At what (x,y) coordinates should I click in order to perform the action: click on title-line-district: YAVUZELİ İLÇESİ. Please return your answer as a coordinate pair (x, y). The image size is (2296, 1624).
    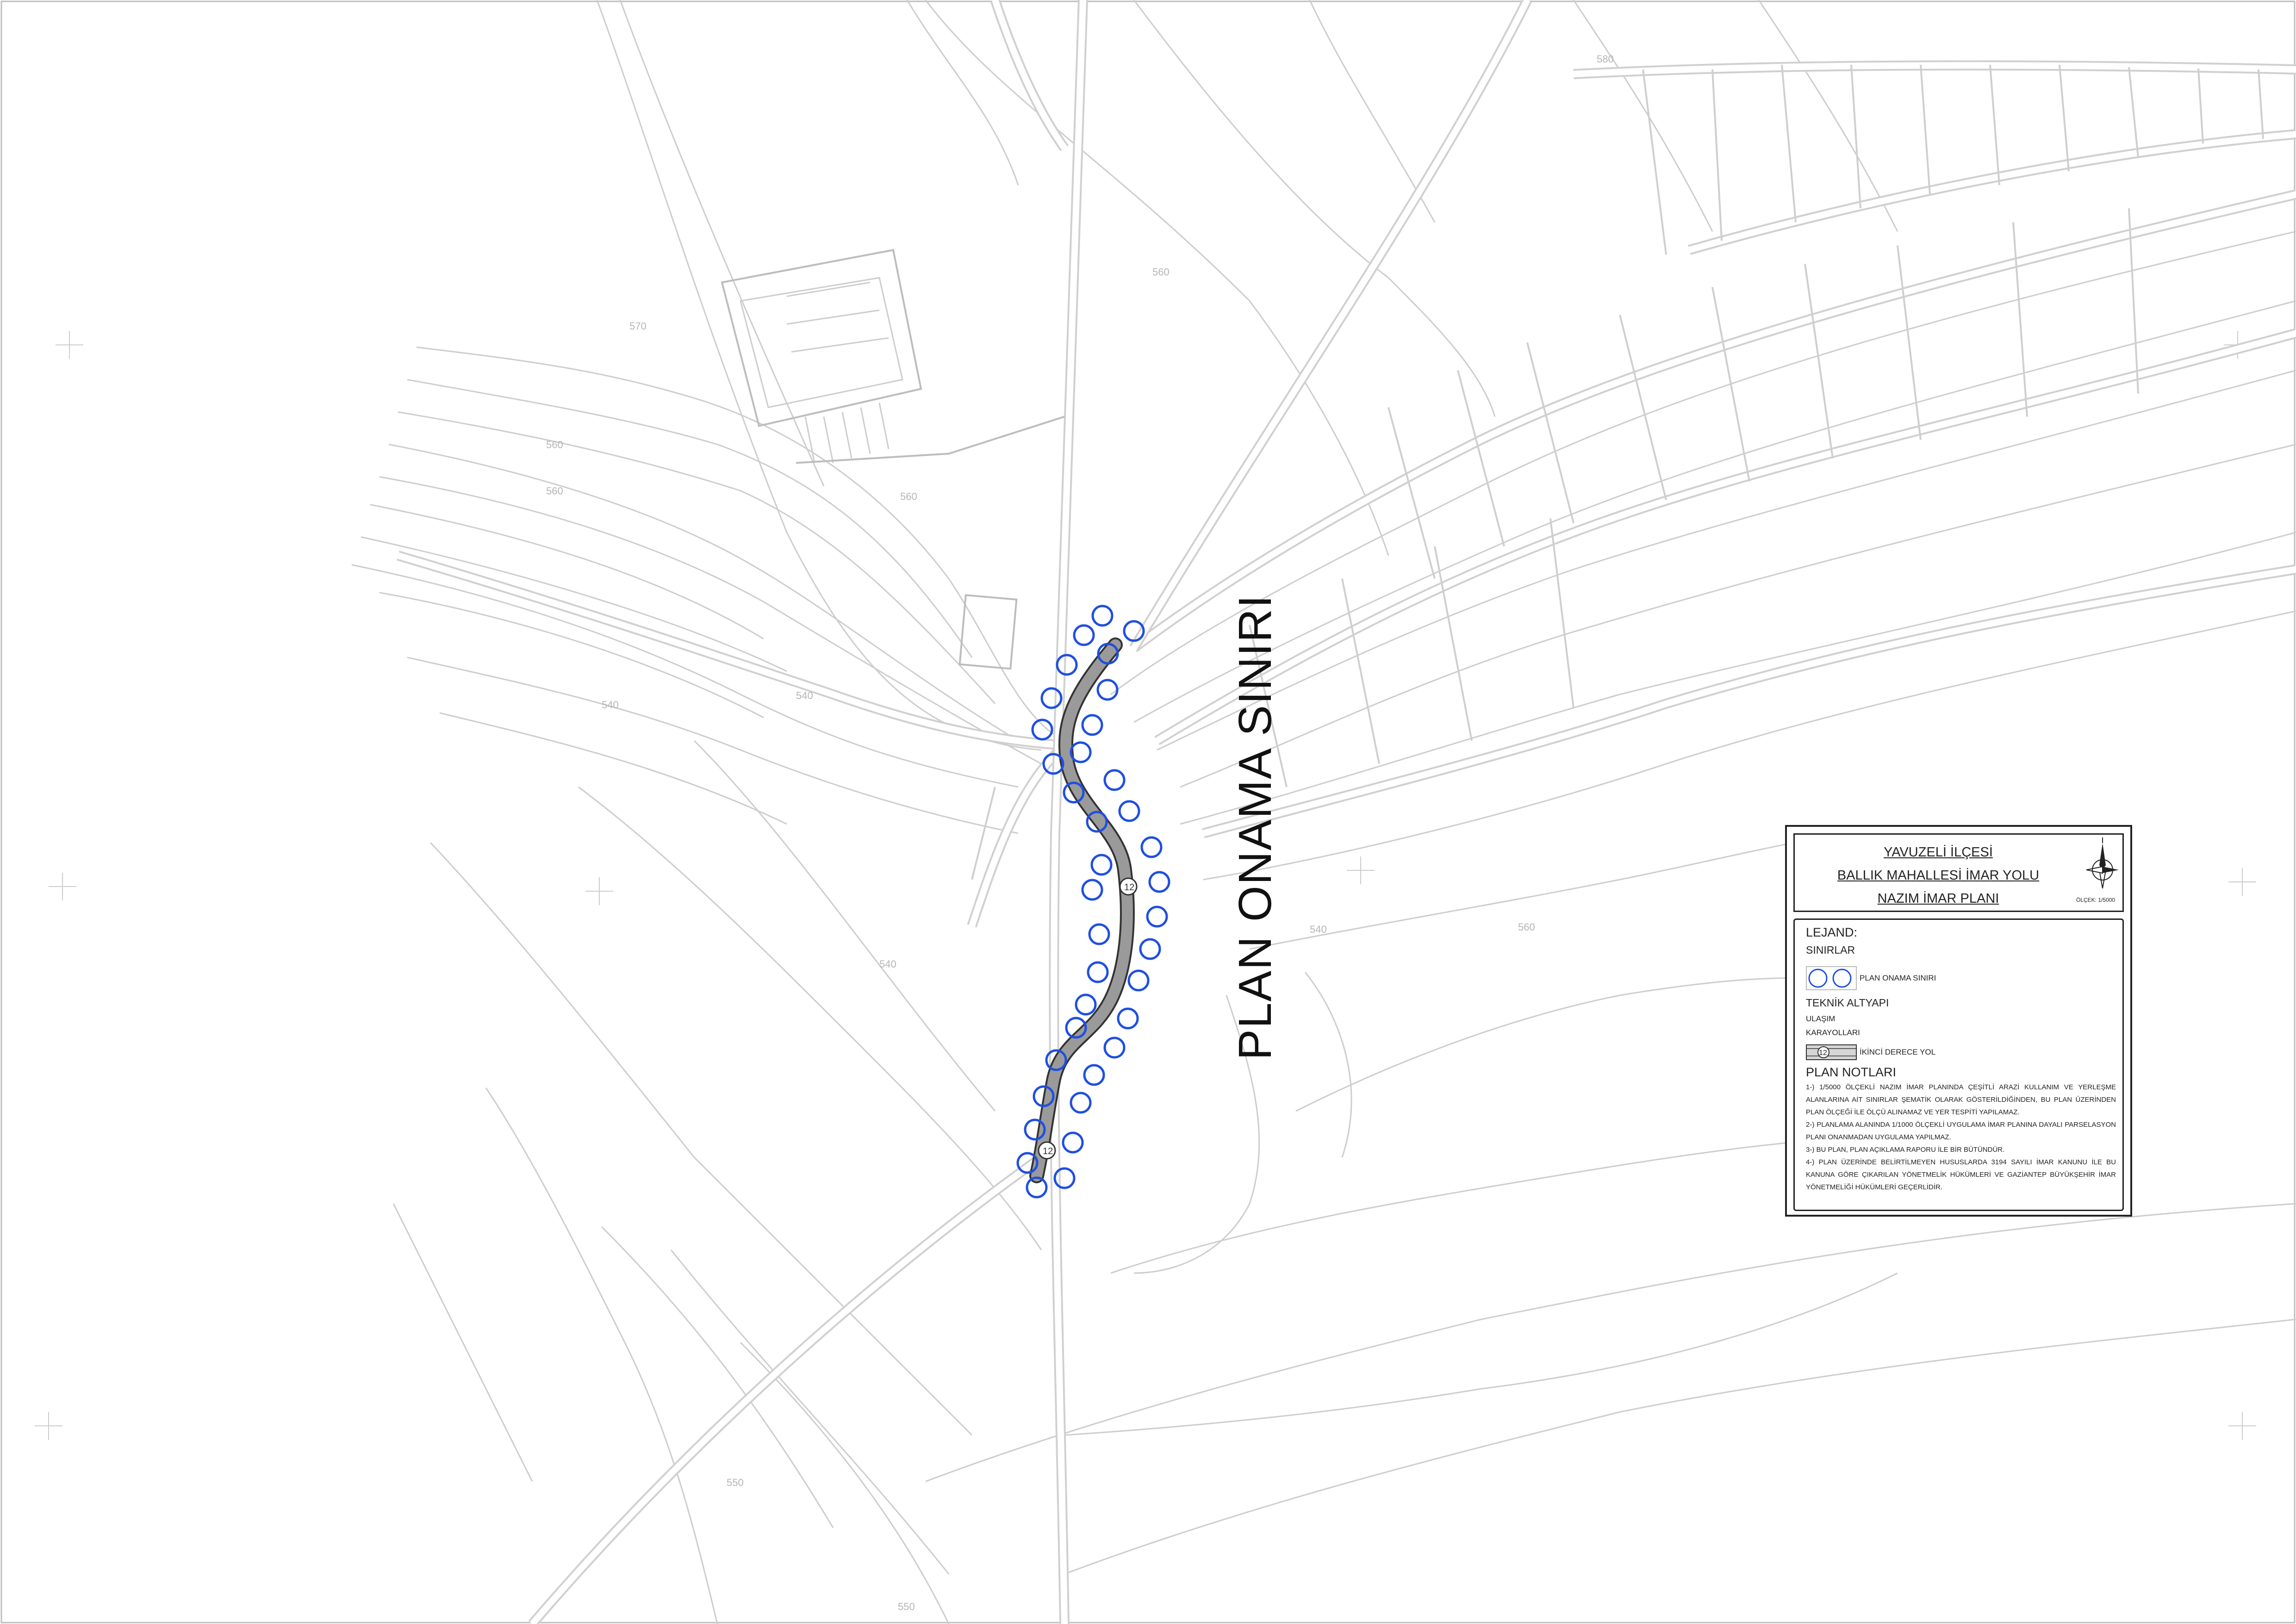
    Looking at the image, I should click on (1938, 852).